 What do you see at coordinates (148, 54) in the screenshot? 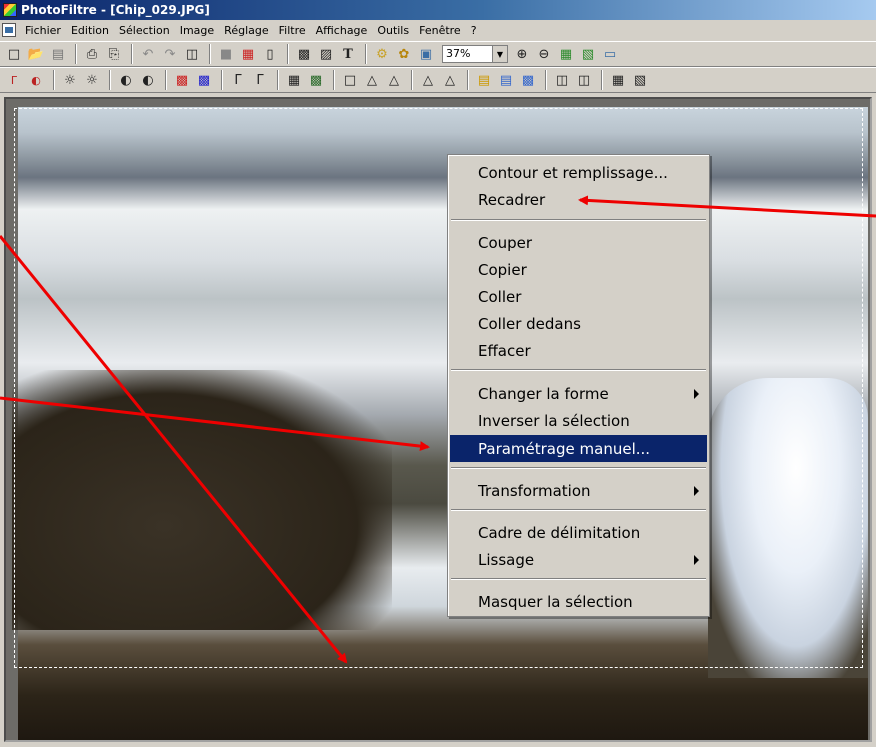
I see `undo-icon: ↶` at bounding box center [148, 54].